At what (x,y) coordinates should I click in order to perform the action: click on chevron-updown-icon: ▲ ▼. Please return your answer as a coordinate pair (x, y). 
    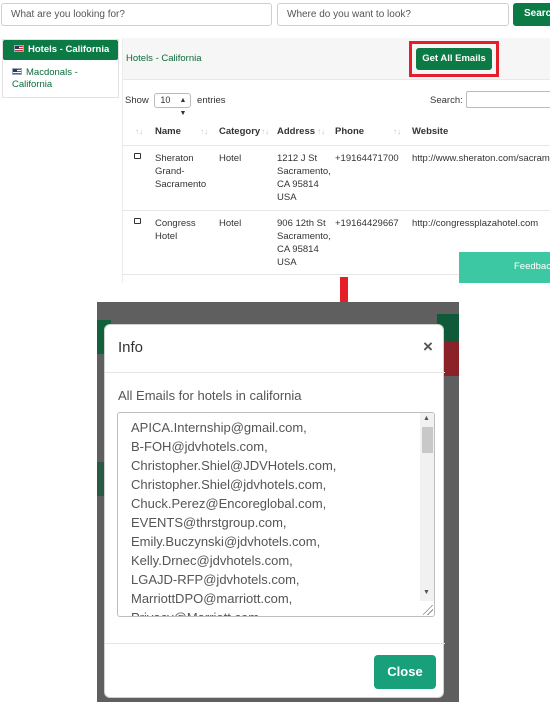
    Looking at the image, I should click on (183, 107).